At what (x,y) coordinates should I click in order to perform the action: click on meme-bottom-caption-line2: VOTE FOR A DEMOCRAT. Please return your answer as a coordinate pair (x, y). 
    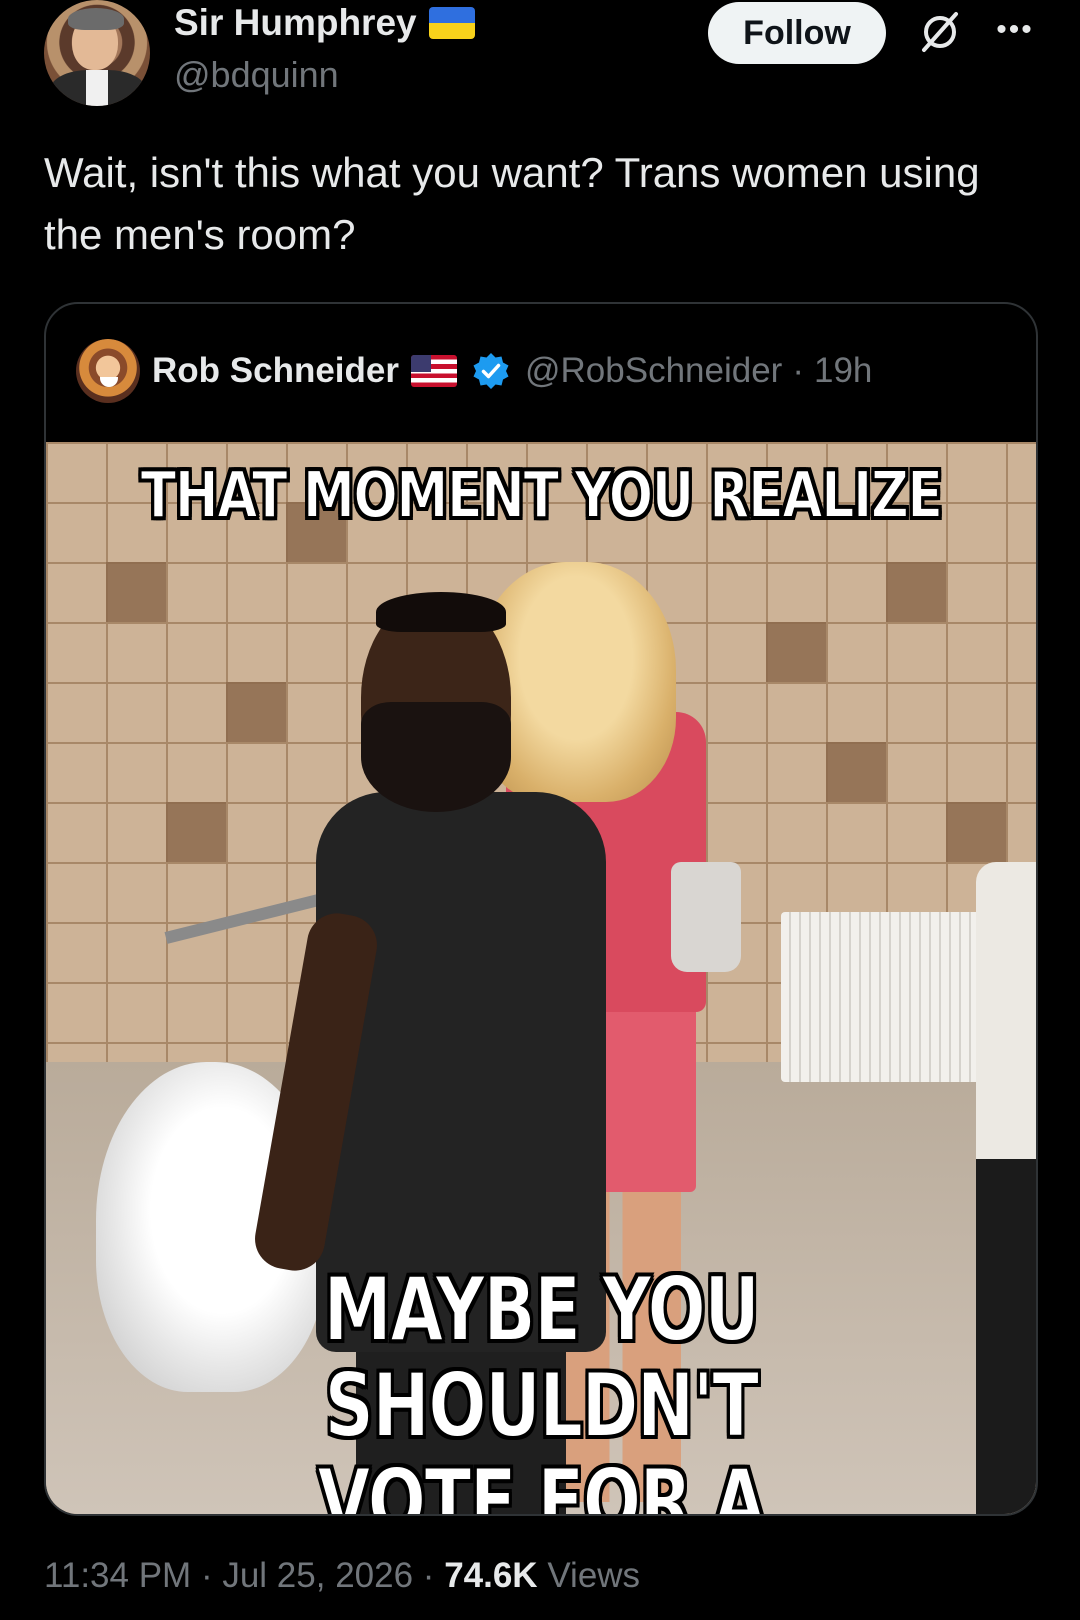
    Looking at the image, I should click on (542, 1482).